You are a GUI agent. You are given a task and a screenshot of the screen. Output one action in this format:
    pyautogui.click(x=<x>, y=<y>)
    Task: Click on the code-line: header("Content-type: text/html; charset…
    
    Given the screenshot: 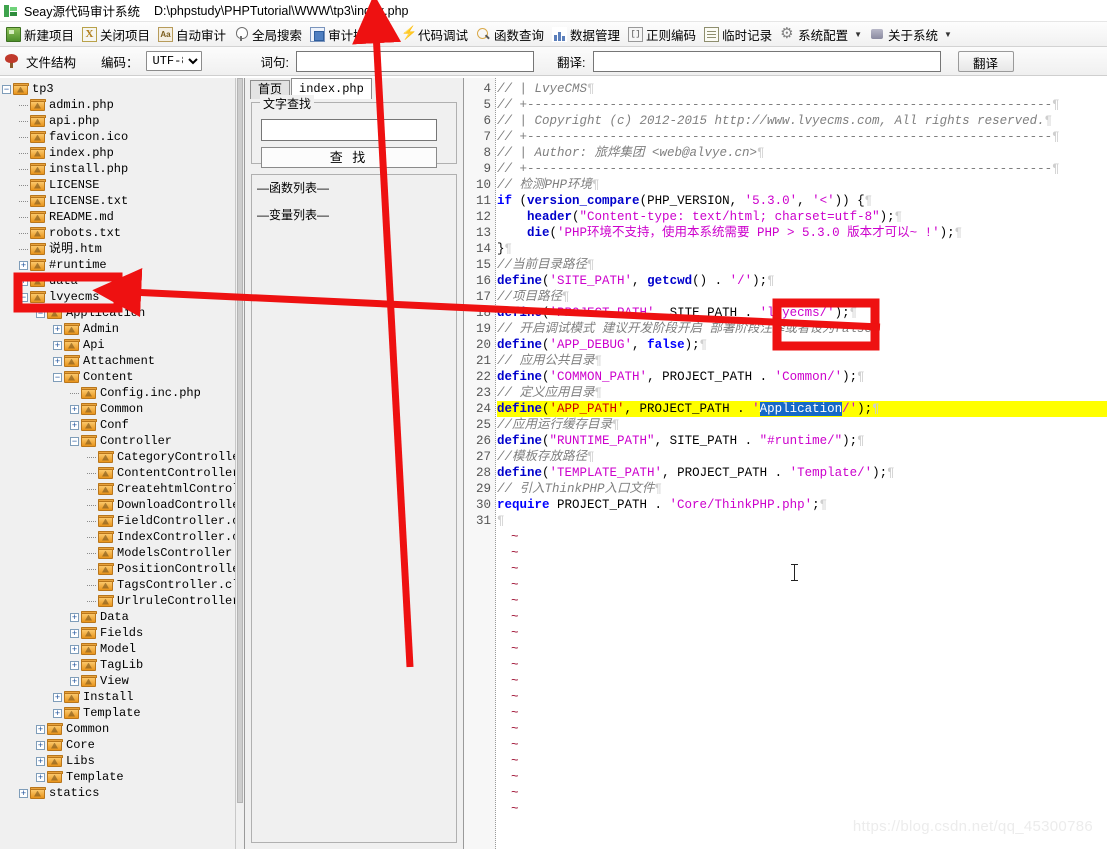 What is the action you would take?
    pyautogui.click(x=802, y=217)
    